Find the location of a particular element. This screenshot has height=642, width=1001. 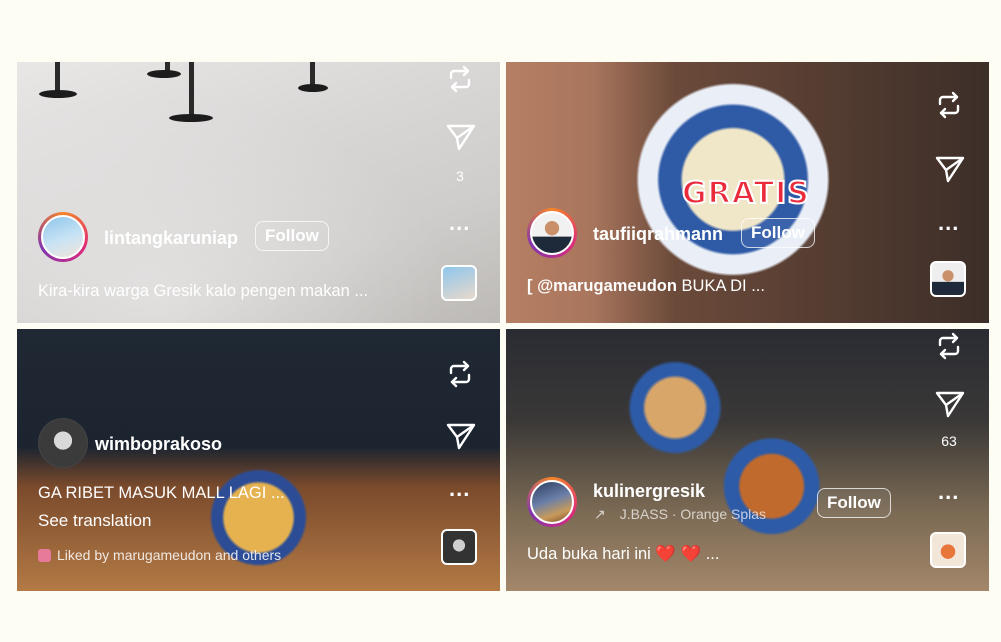

heart-icon: ❤️ ❤️ is located at coordinates (678, 554).